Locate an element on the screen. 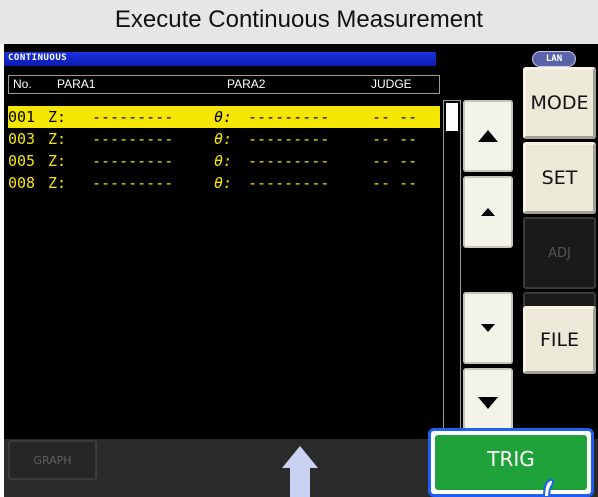  down-arrow-icon is located at coordinates (488, 328).